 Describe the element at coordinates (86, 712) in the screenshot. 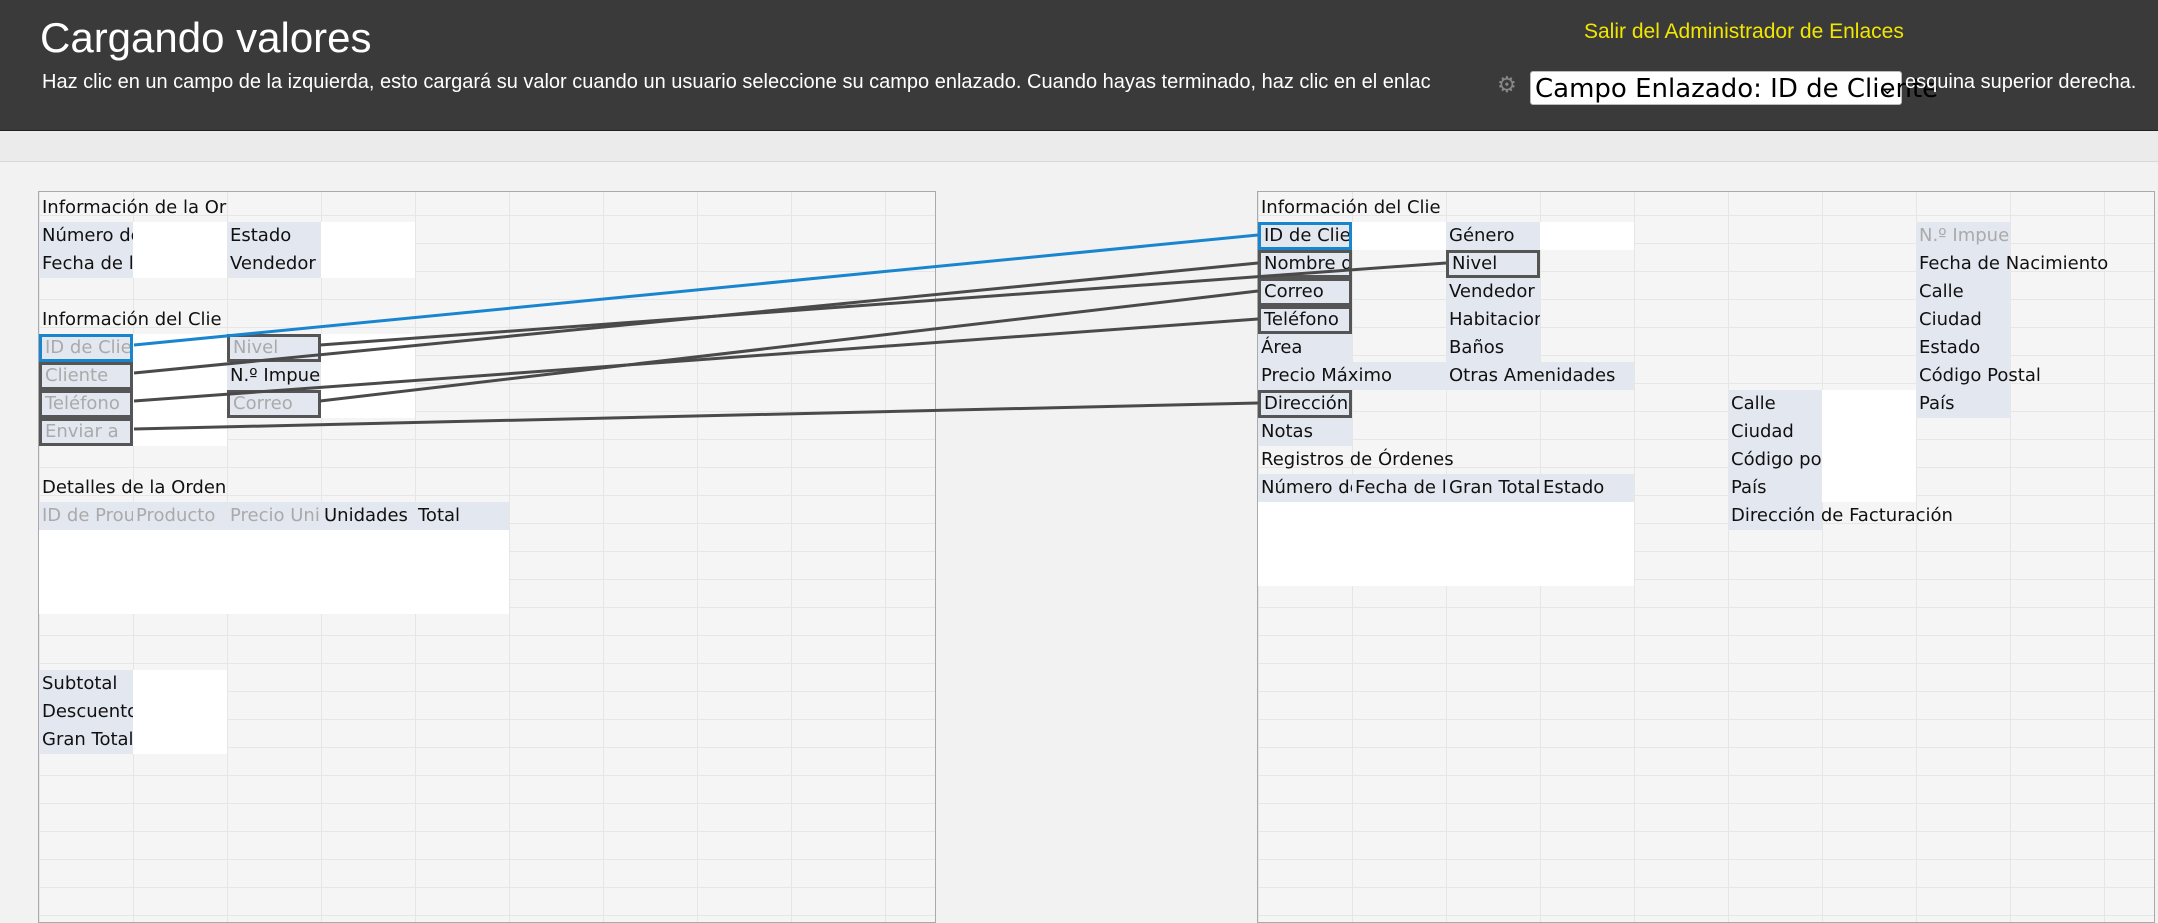

I see `label-discount: Descuento` at that location.